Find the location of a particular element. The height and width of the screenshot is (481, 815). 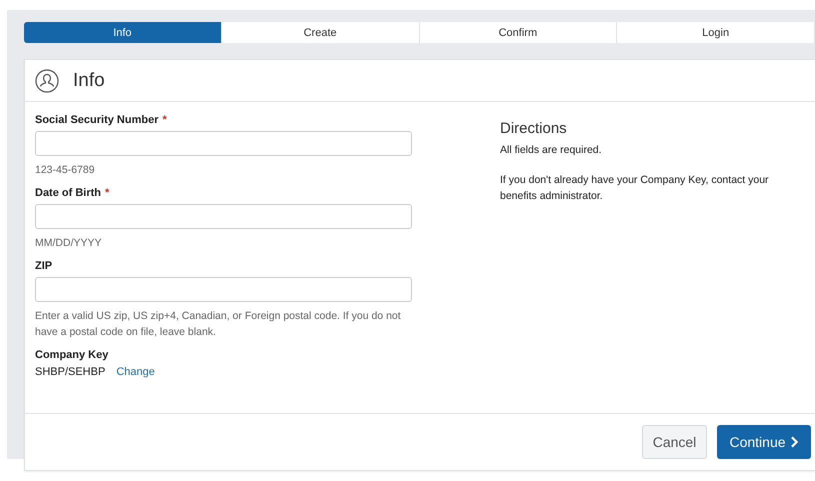

cancel-button: Cancel is located at coordinates (674, 442).